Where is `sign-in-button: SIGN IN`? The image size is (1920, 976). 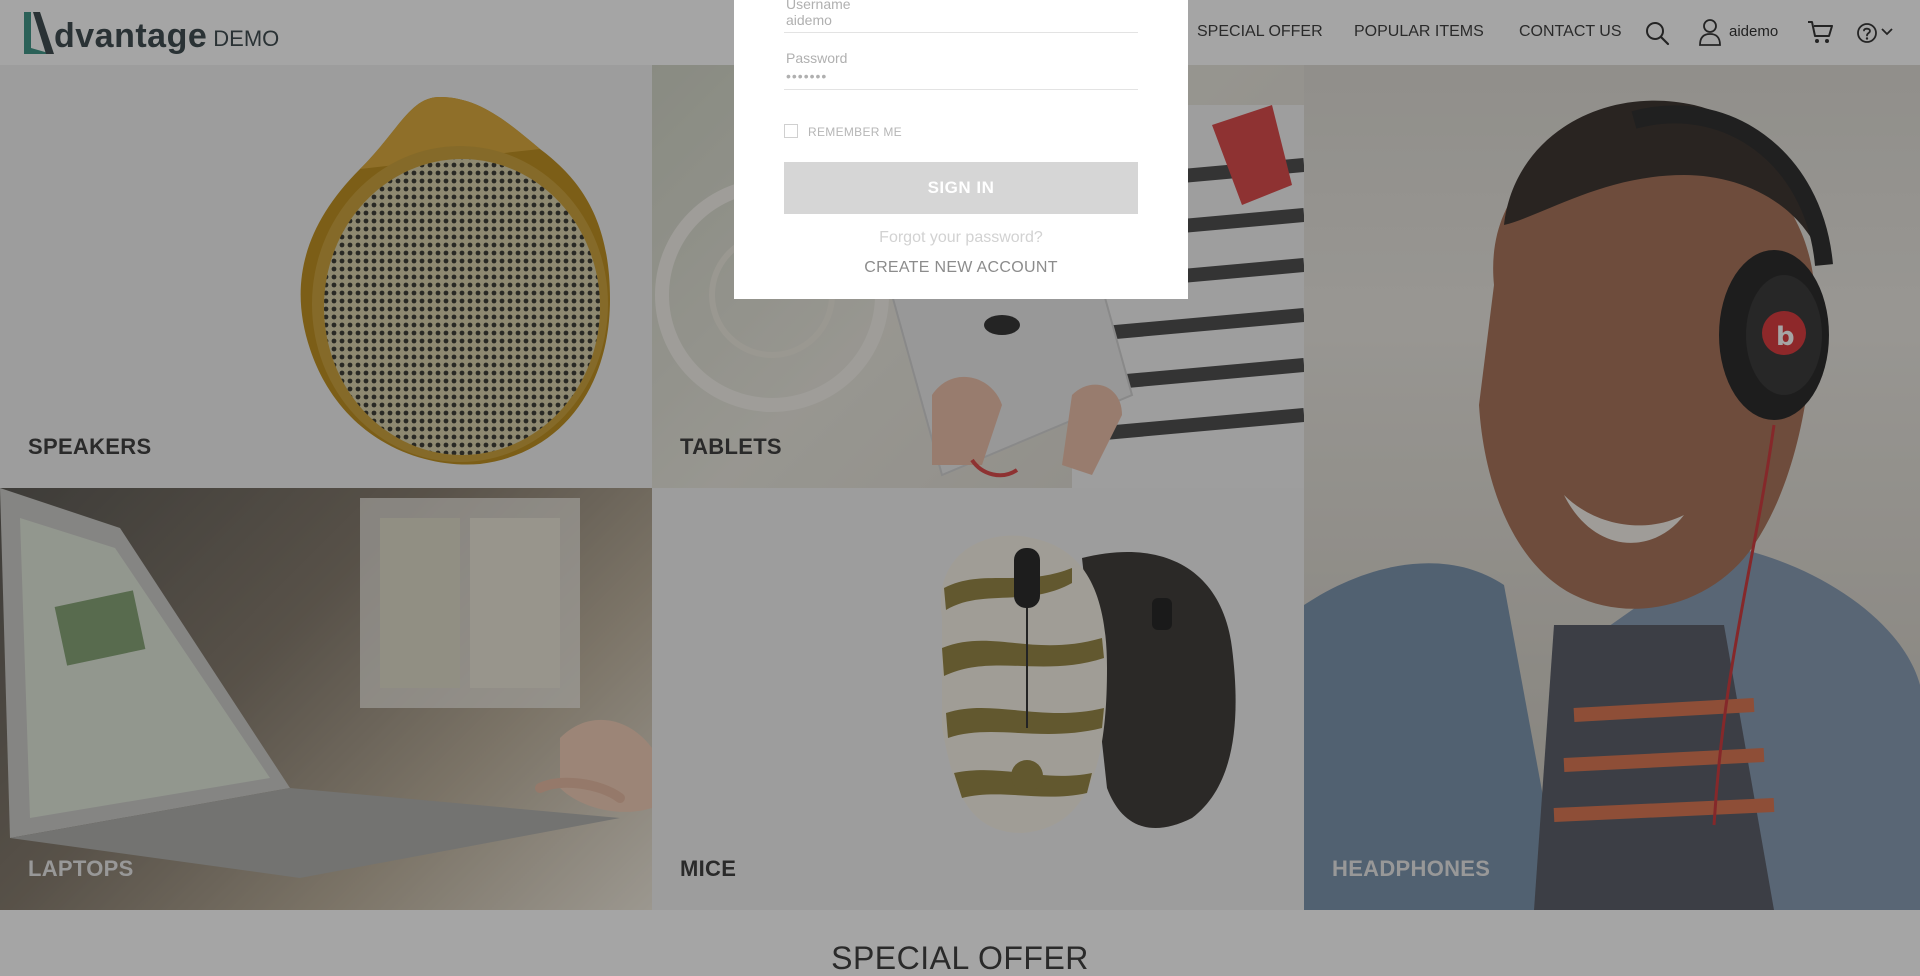
sign-in-button: SIGN IN is located at coordinates (961, 188).